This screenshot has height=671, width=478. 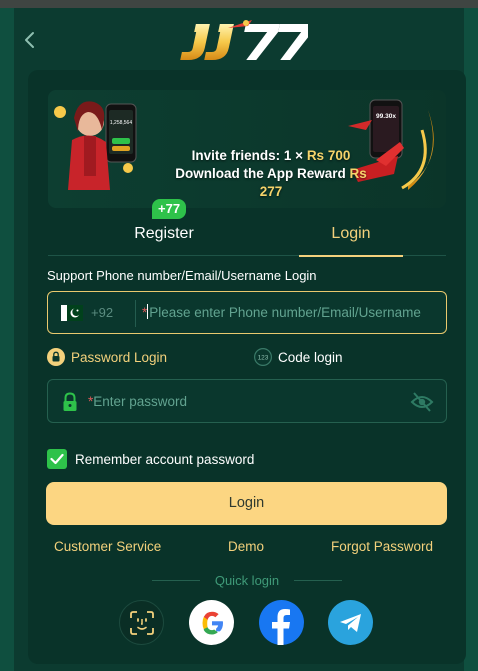 I want to click on checkmark-icon, so click(x=57, y=459).